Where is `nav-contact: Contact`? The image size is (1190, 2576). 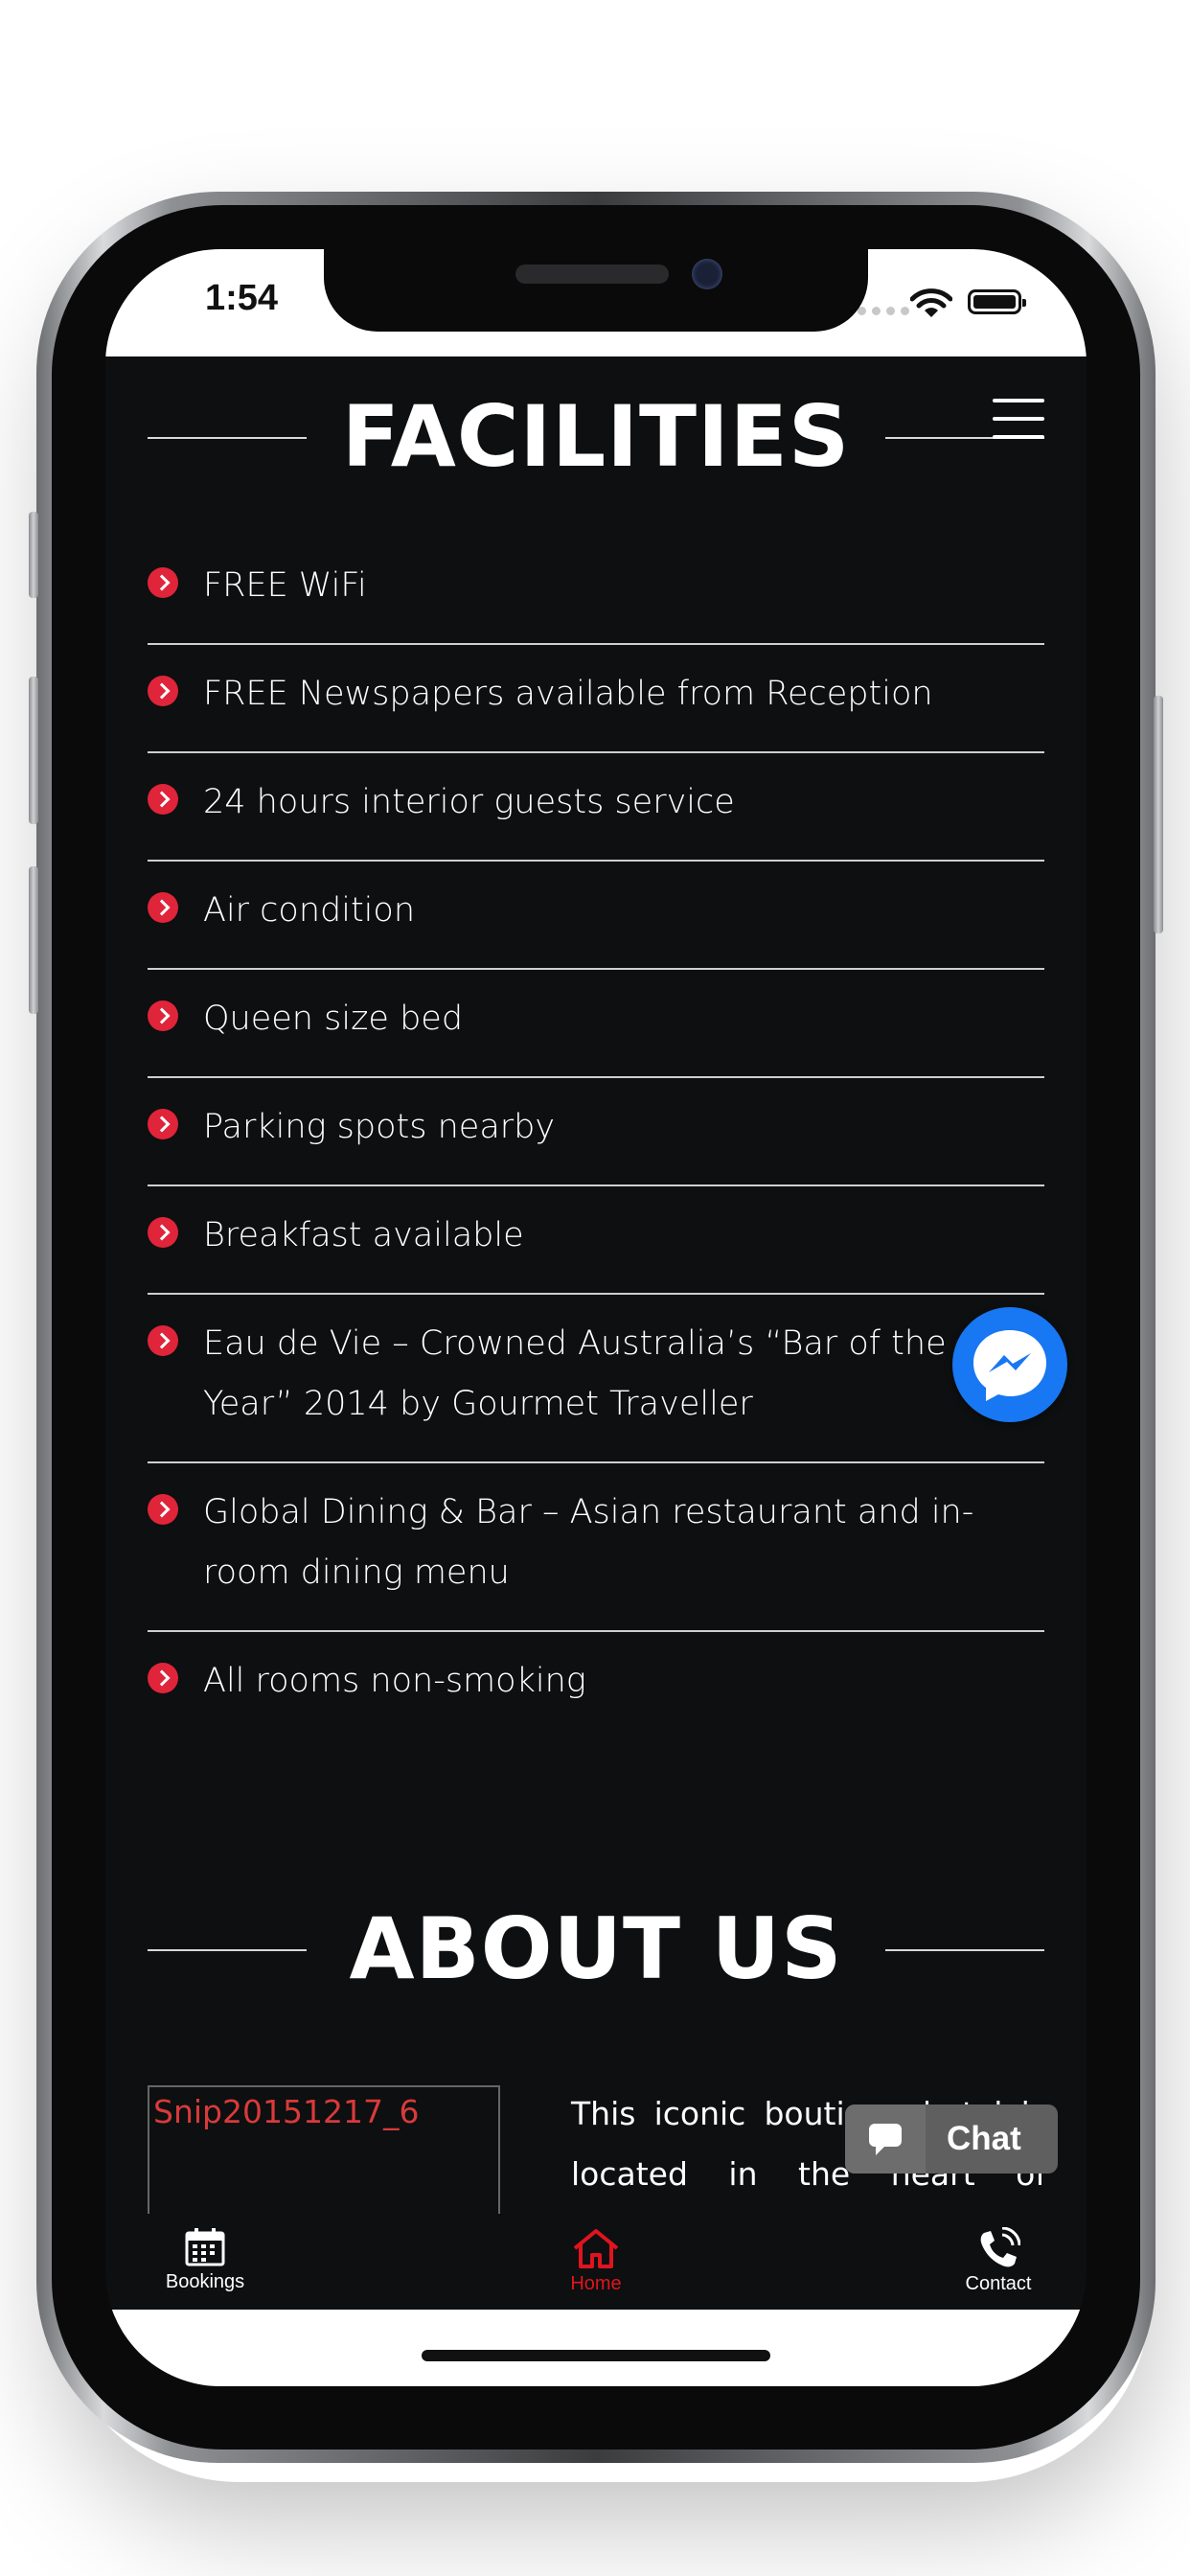 nav-contact: Contact is located at coordinates (998, 2261).